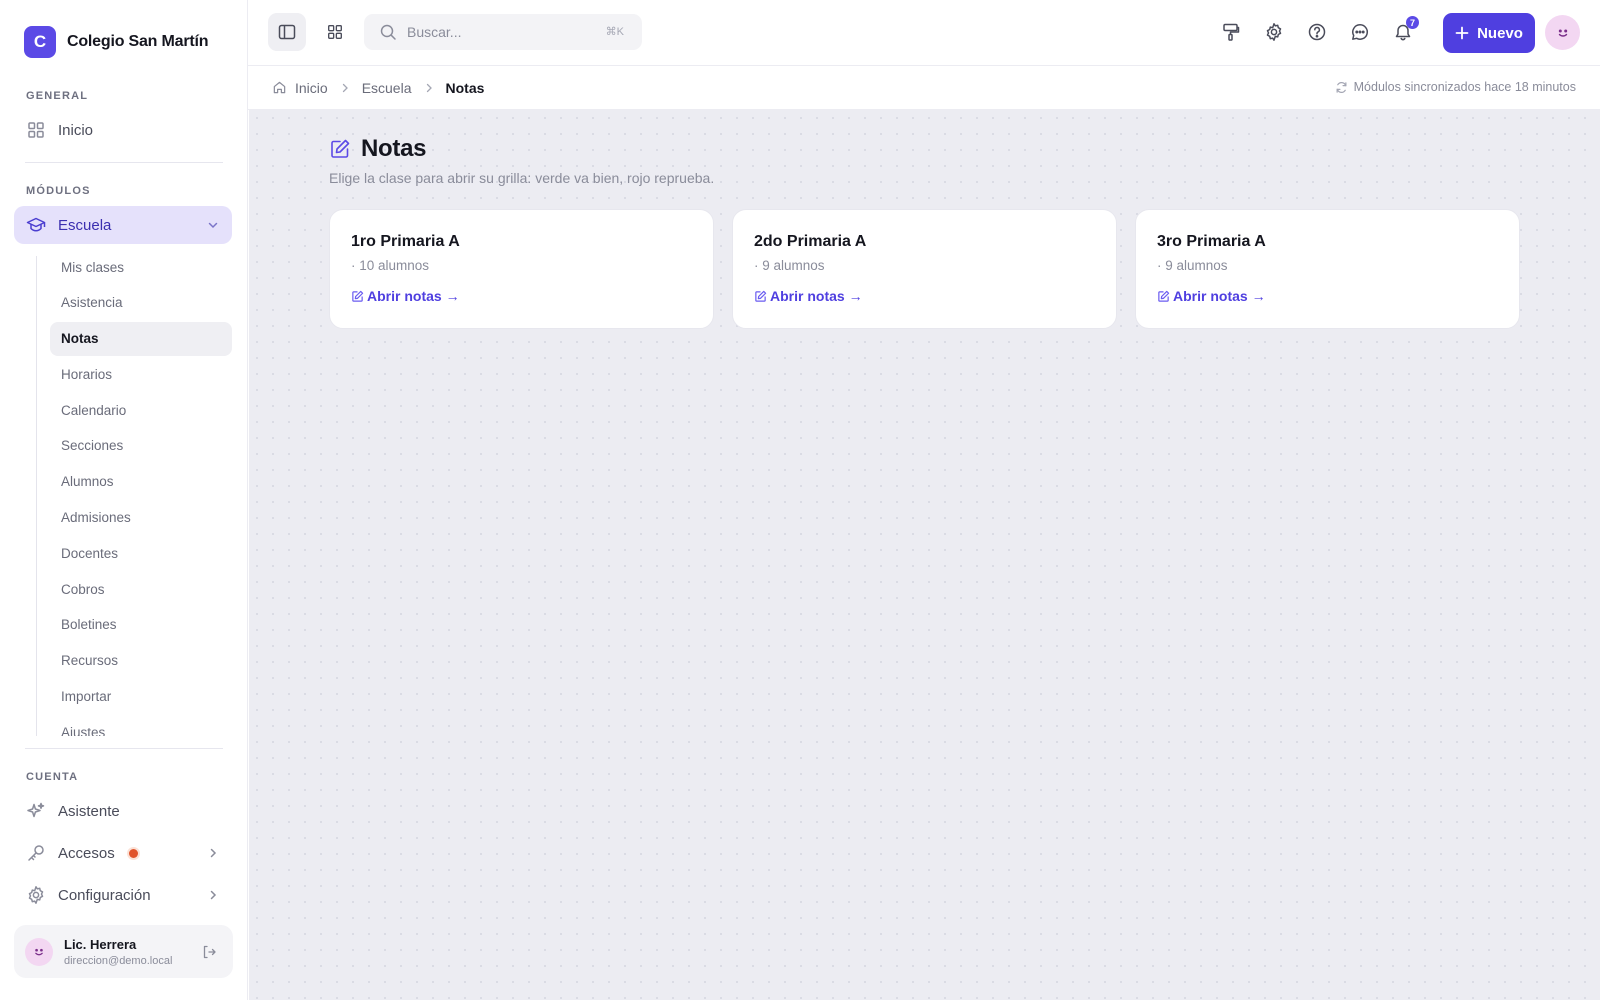 This screenshot has width=1600, height=1000. I want to click on topbar: ⌘K 7 Nuevo, so click(924, 33).